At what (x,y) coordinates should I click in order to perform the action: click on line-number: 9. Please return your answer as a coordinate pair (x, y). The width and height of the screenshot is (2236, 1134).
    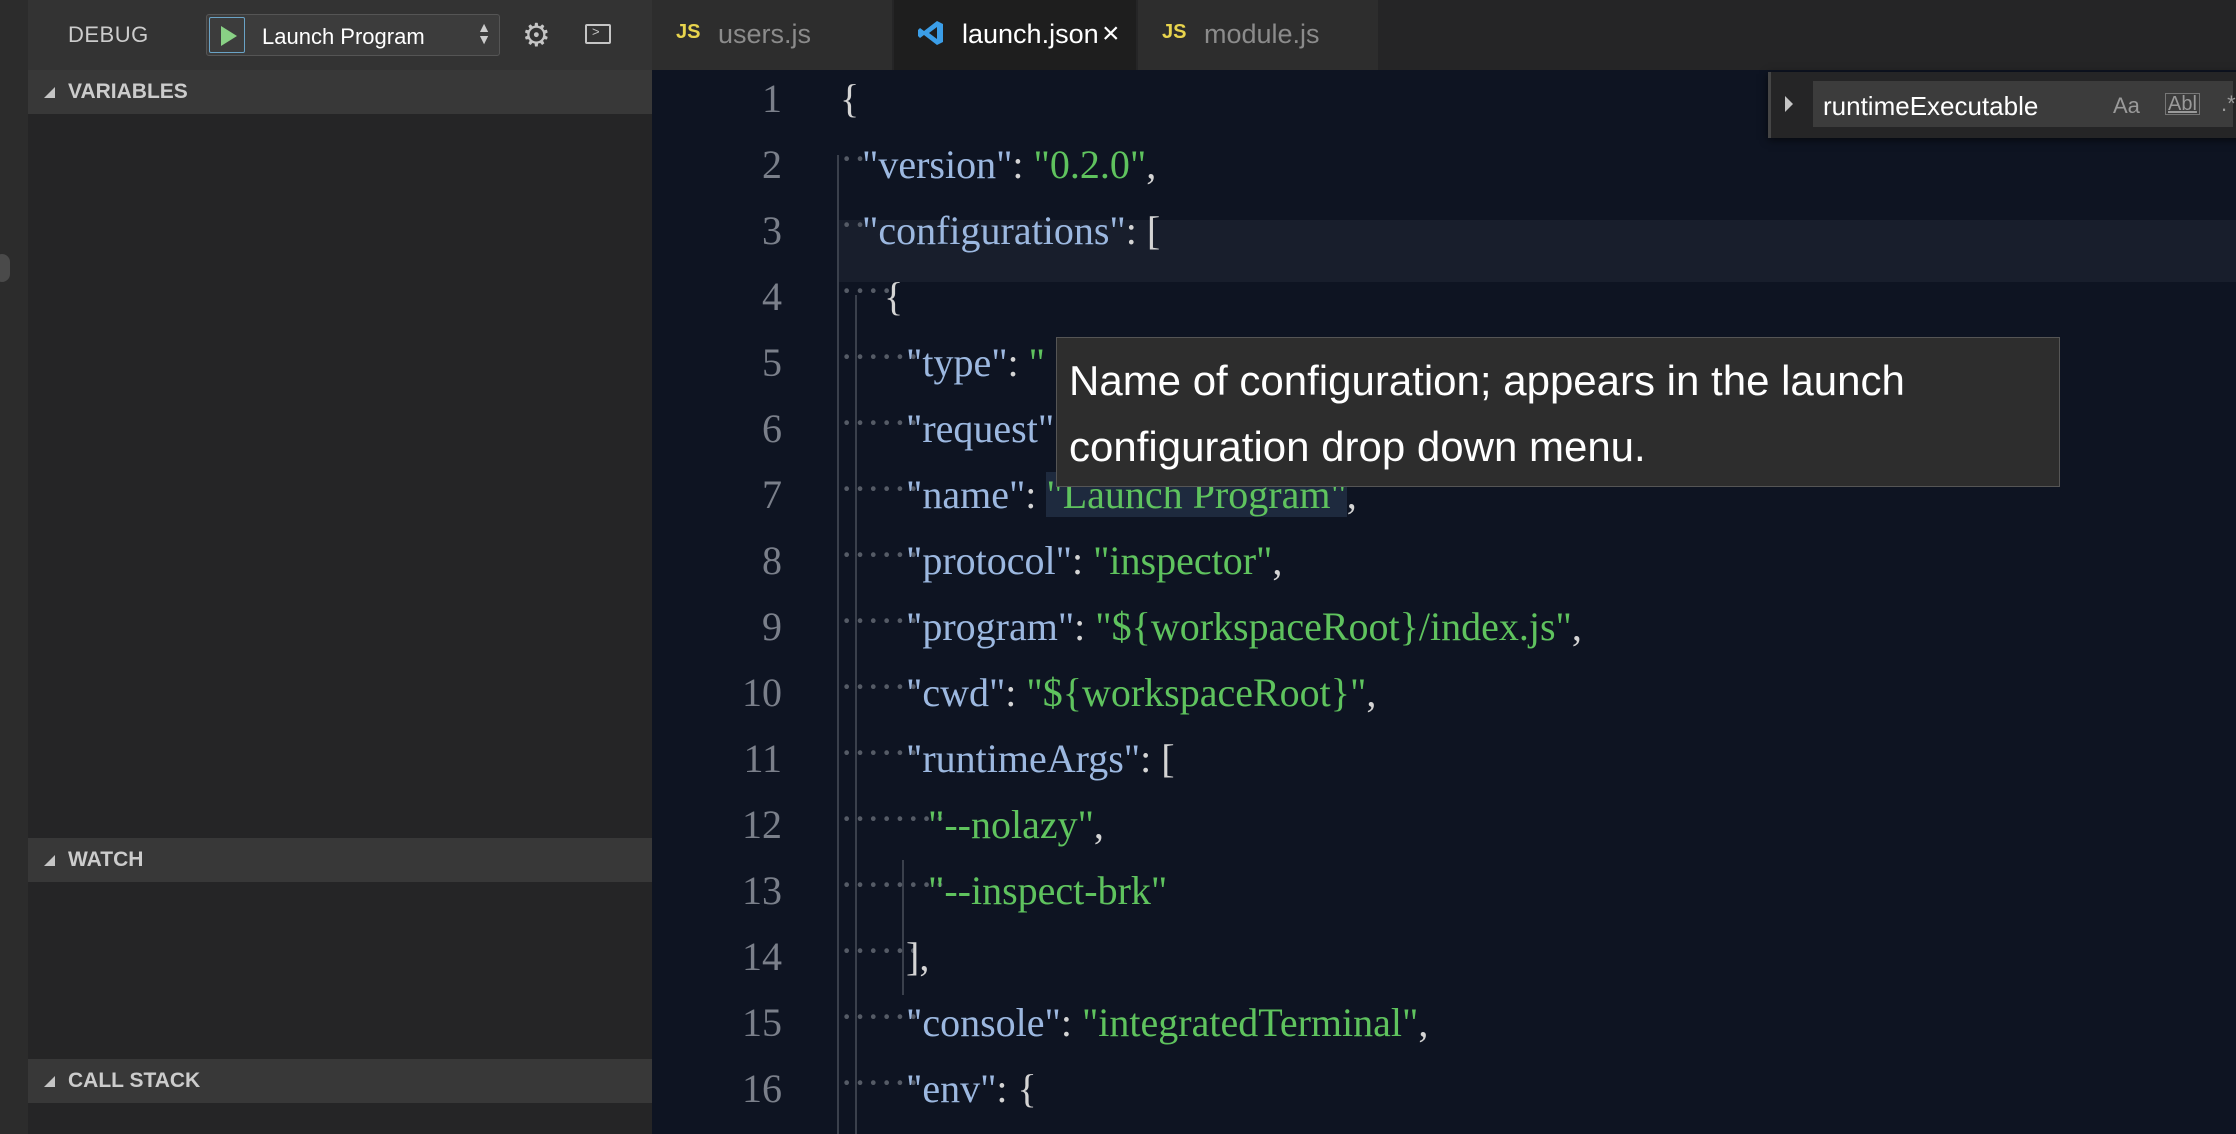
    Looking at the image, I should click on (772, 626).